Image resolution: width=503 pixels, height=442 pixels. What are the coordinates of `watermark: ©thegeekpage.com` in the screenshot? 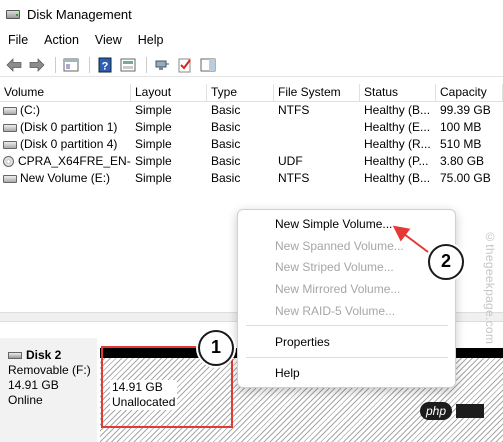 It's located at (490, 287).